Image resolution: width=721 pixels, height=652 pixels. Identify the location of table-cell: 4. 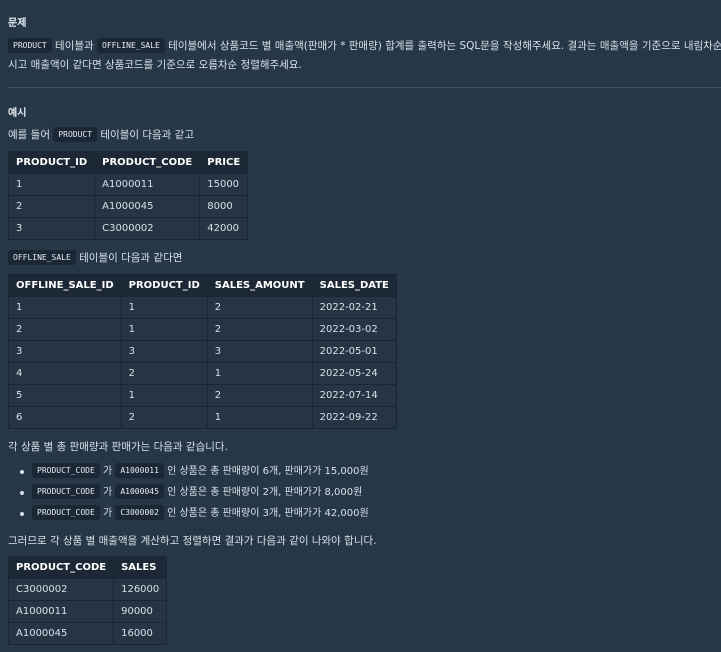
(65, 373).